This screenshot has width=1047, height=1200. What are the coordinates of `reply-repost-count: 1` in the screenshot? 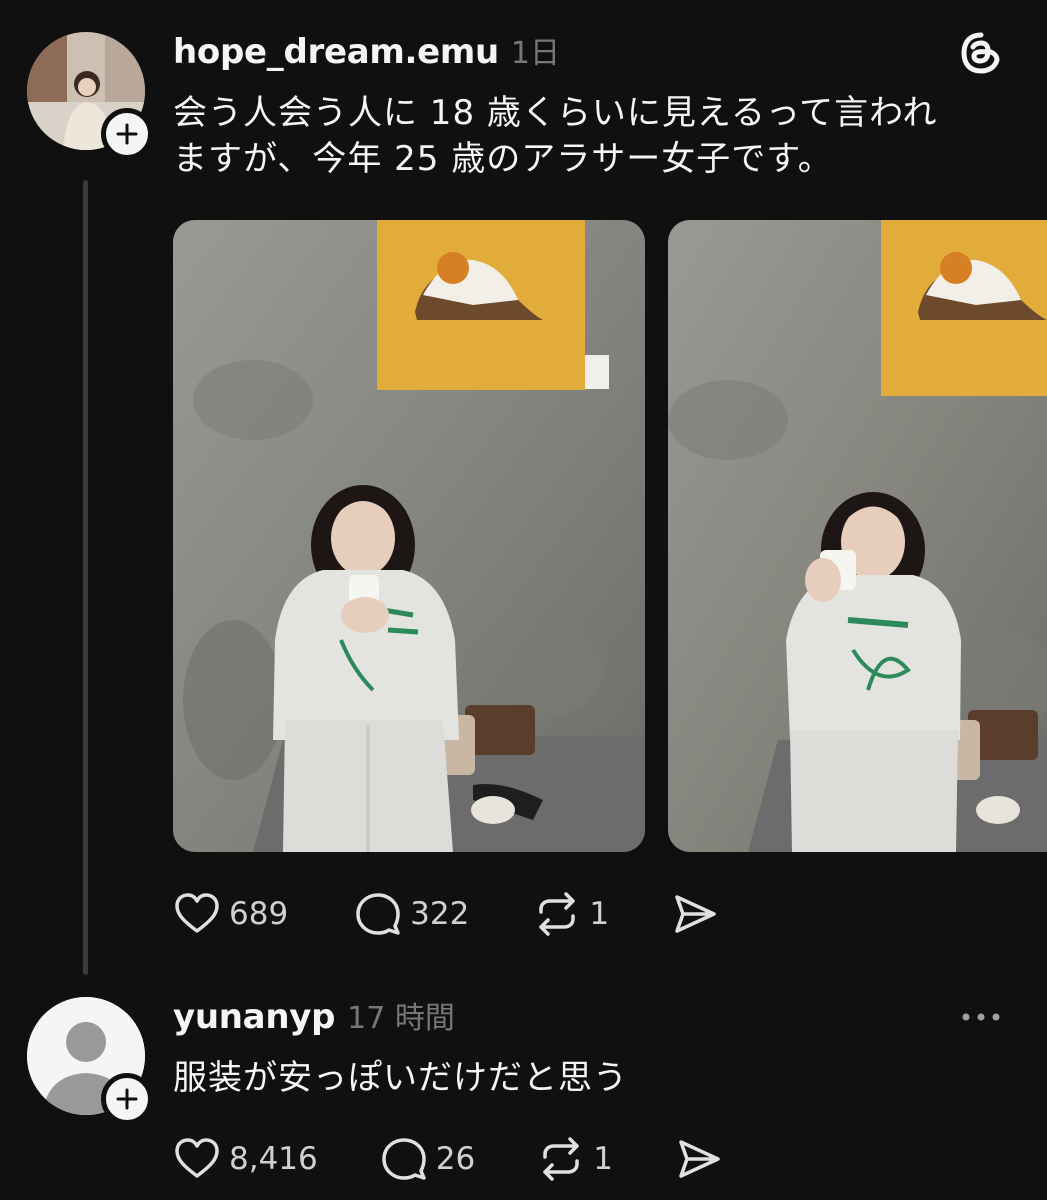 It's located at (603, 1159).